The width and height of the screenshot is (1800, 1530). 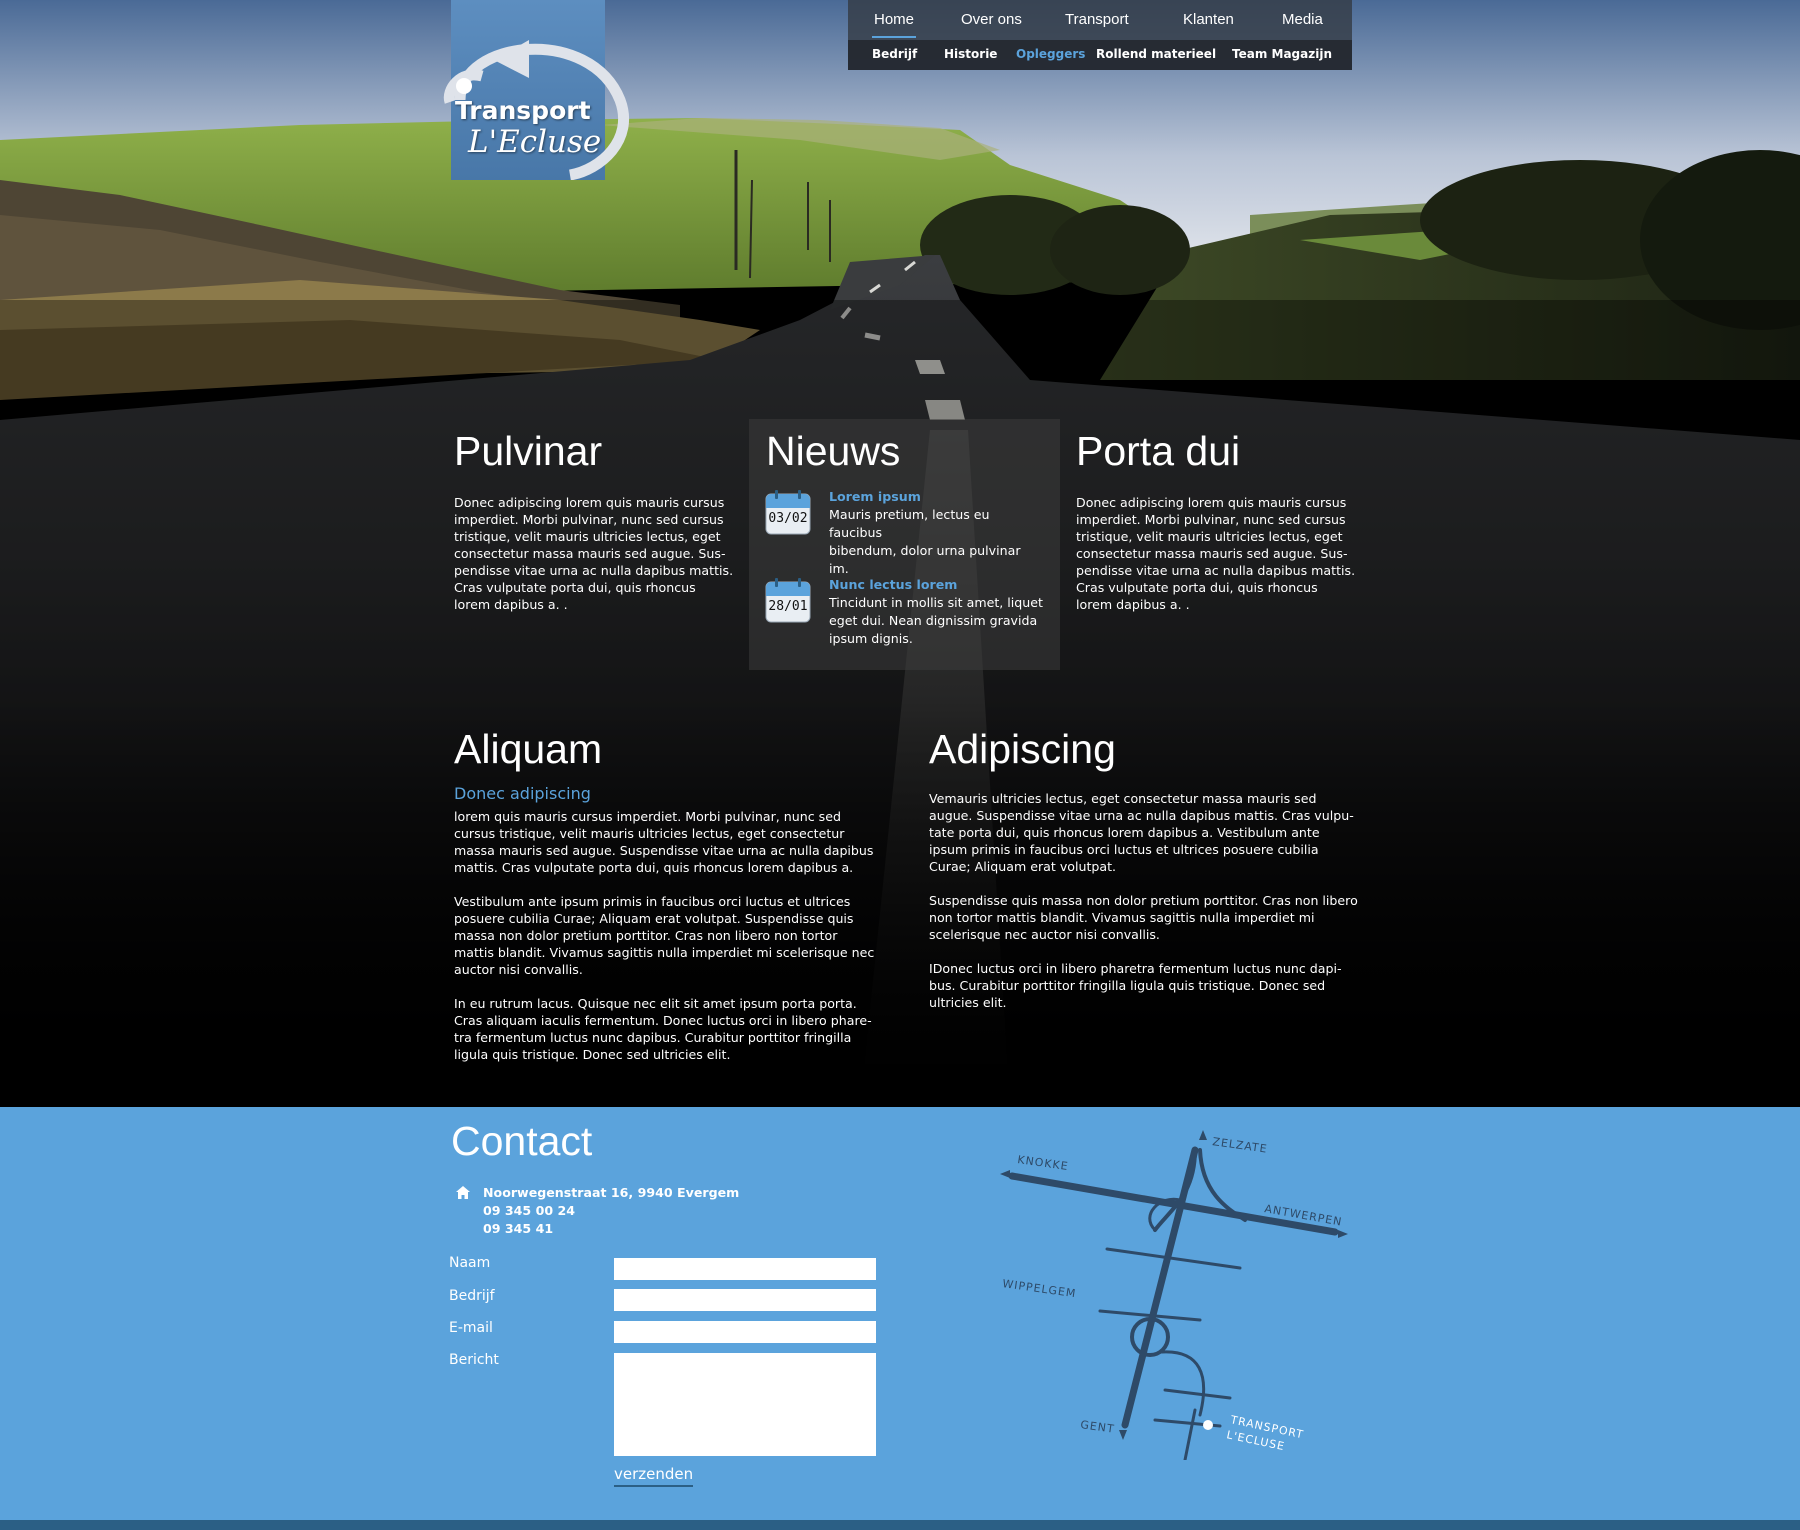 I want to click on adipiscing-heading: Adipiscing, so click(x=1022, y=749).